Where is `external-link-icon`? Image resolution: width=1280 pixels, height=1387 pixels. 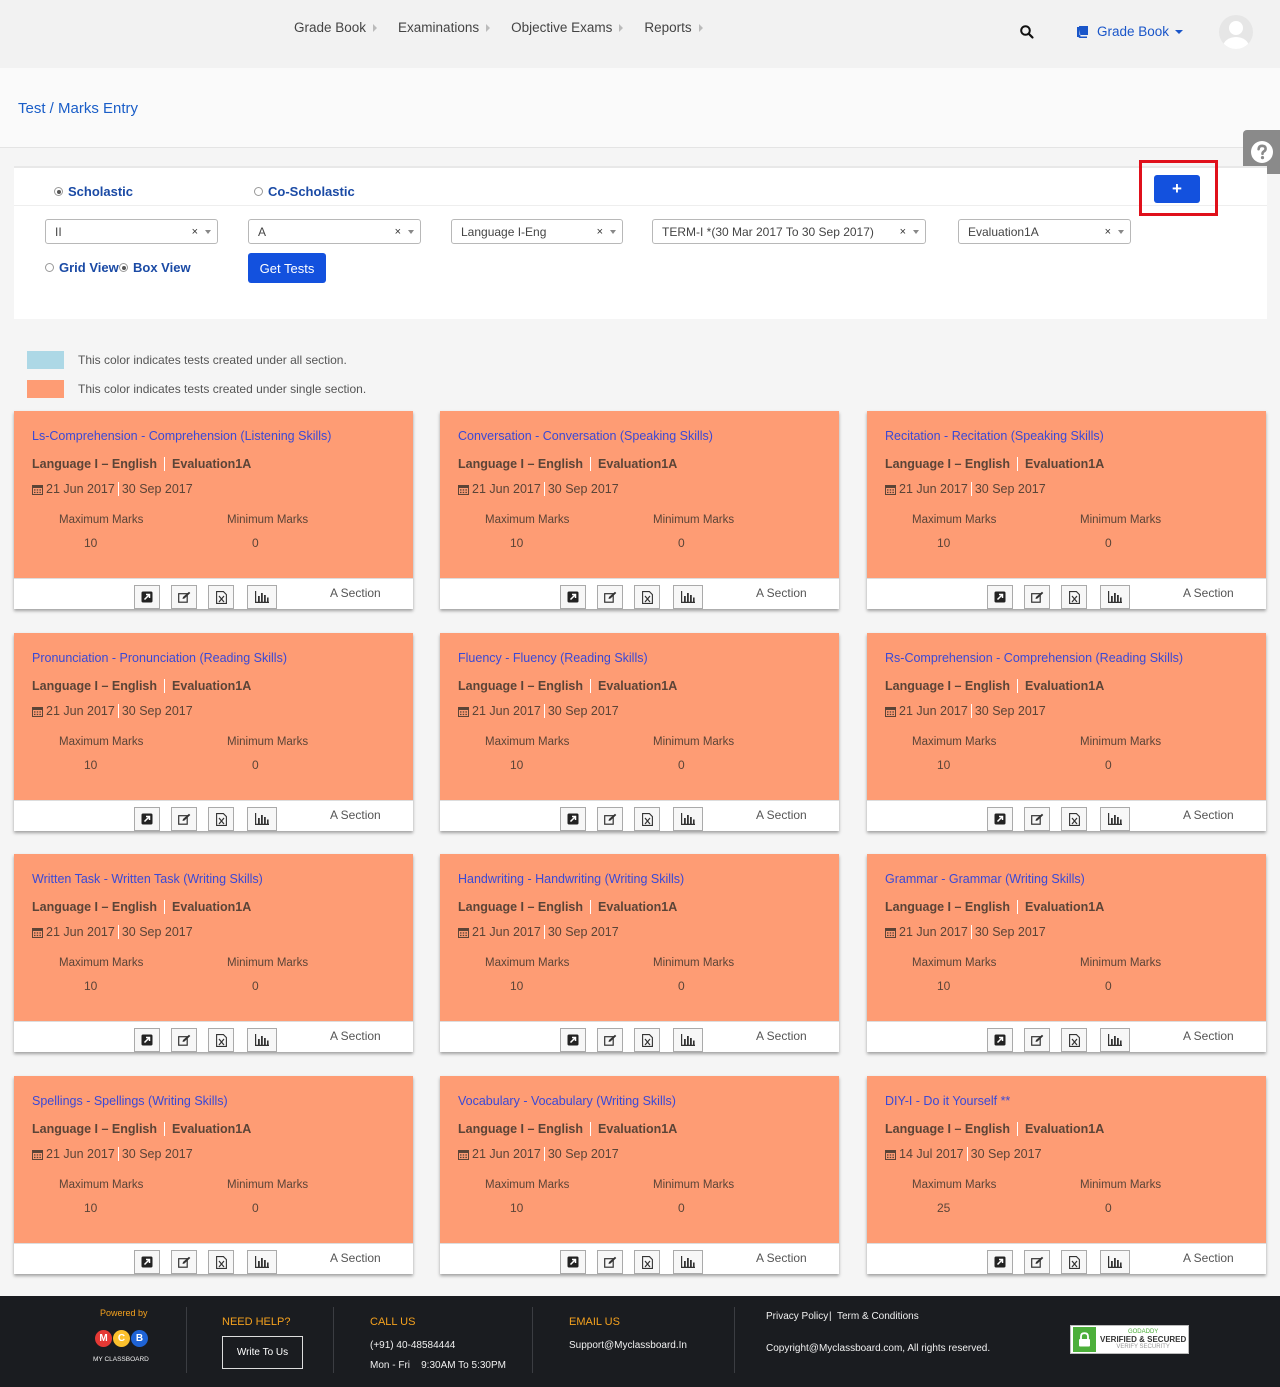
external-link-icon is located at coordinates (1000, 819).